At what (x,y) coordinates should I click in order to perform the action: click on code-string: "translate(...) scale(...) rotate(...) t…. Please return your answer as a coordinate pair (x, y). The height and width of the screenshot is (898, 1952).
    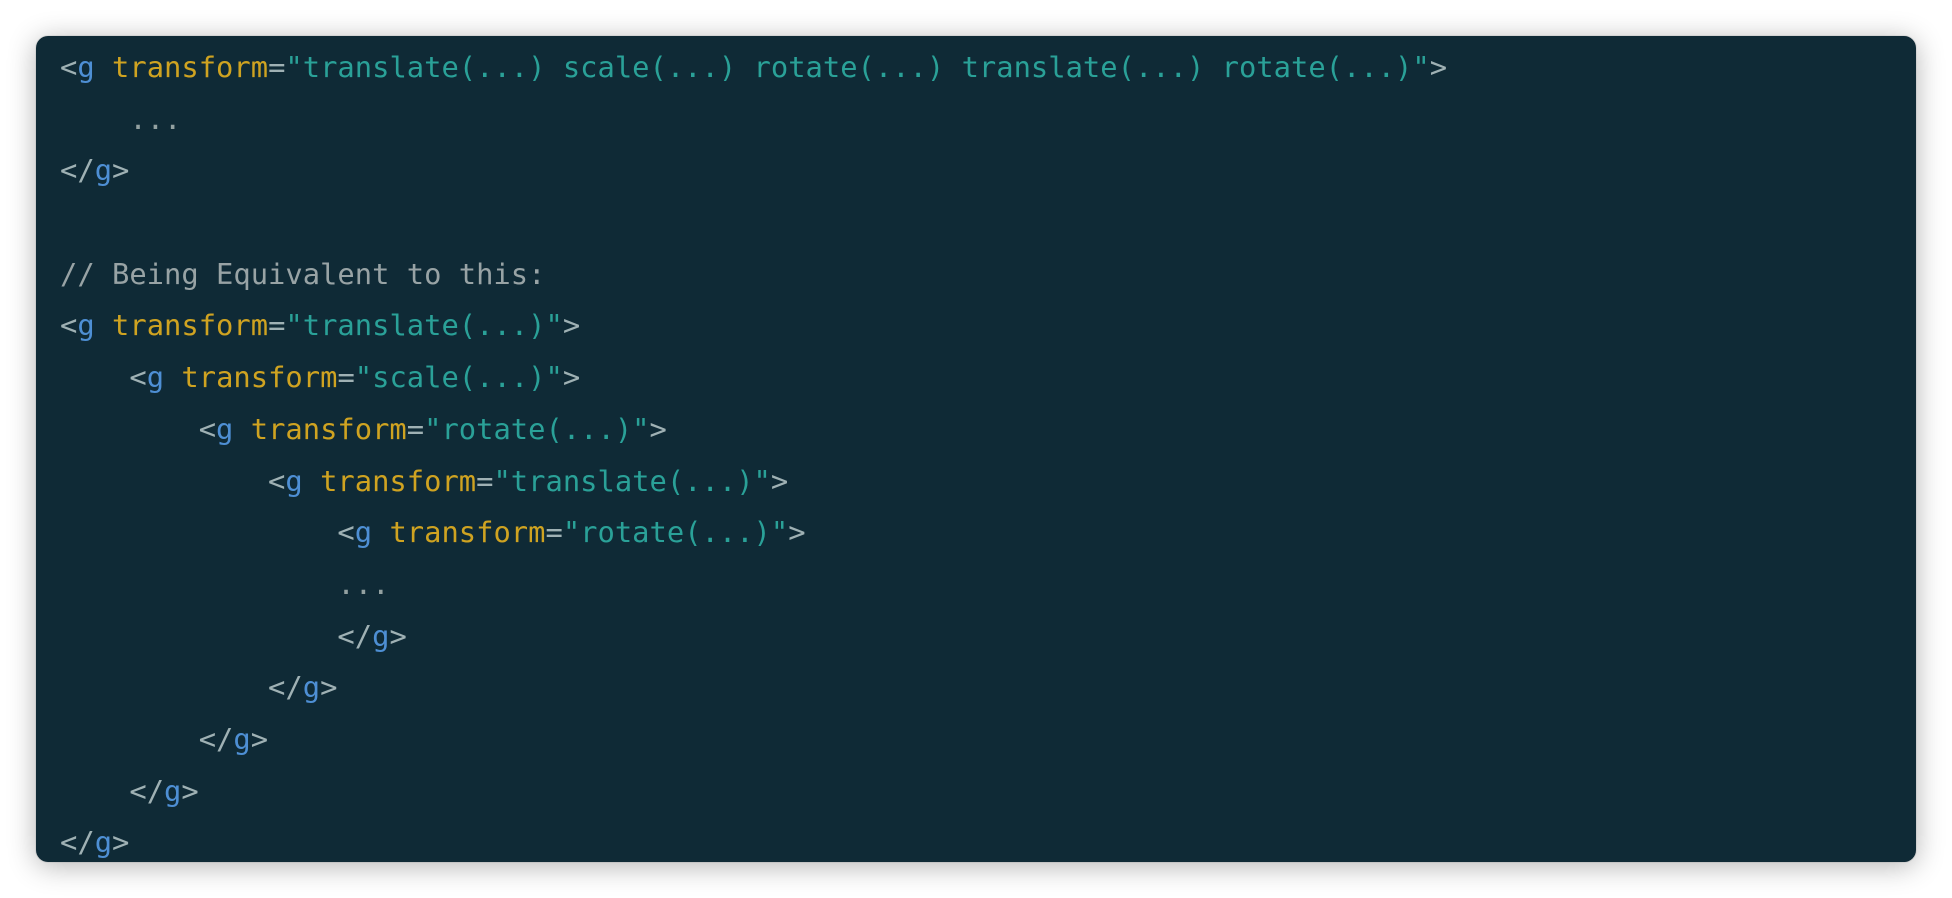
    Looking at the image, I should click on (857, 67).